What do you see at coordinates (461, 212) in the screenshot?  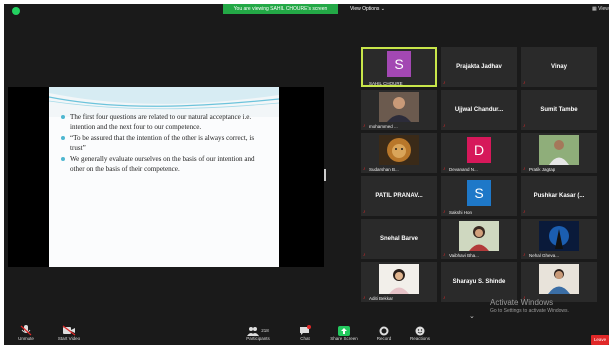 I see `participant-name-label: Sakshi Hon` at bounding box center [461, 212].